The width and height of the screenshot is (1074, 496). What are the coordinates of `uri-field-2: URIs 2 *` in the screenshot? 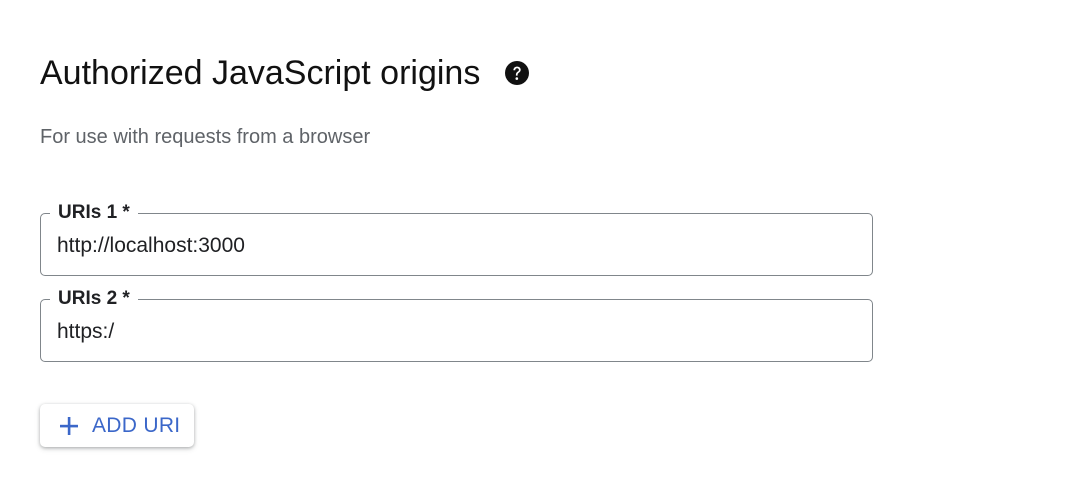 It's located at (456, 324).